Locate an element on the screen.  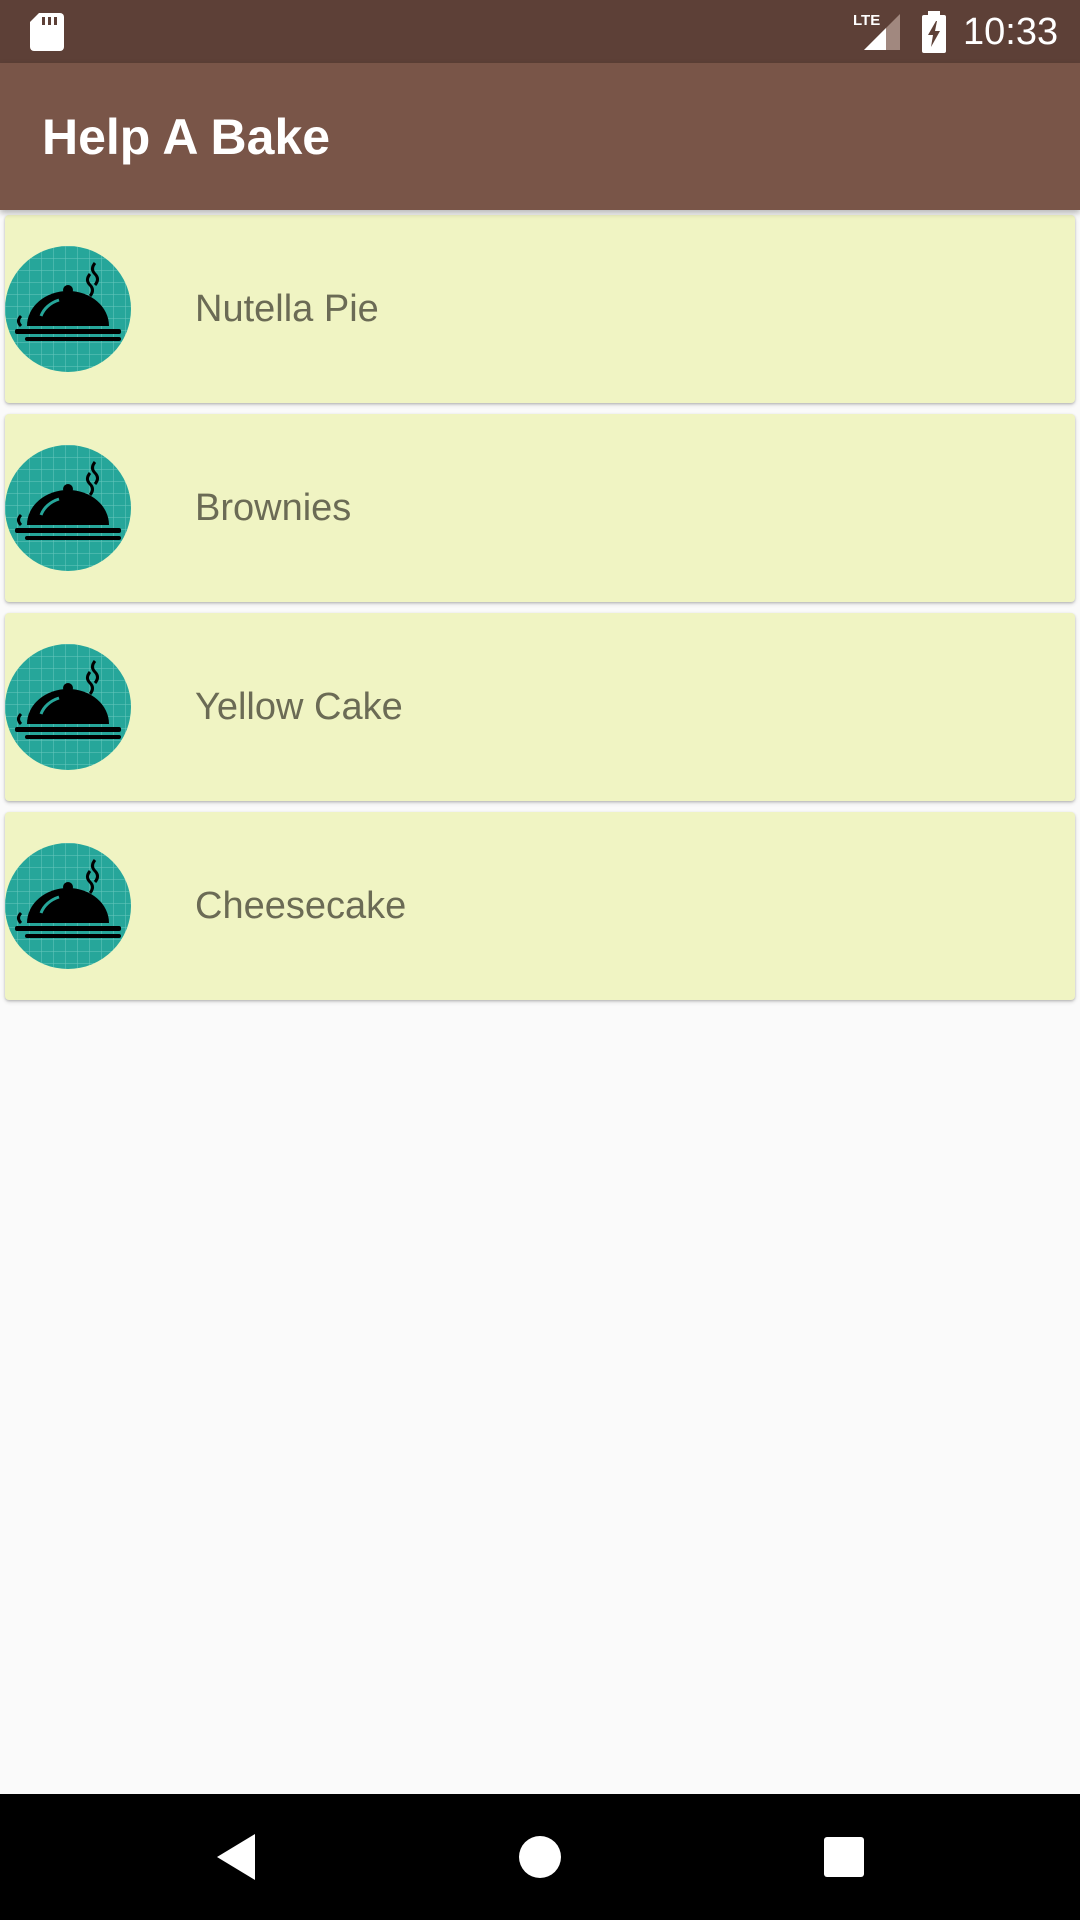
recipe-card-brownies: Brownies is located at coordinates (540, 508).